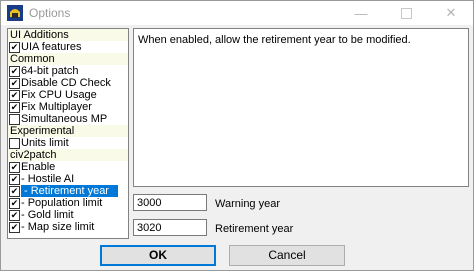 The height and width of the screenshot is (271, 474). Describe the element at coordinates (48, 179) in the screenshot. I see `option-label: - Hostile AI` at that location.